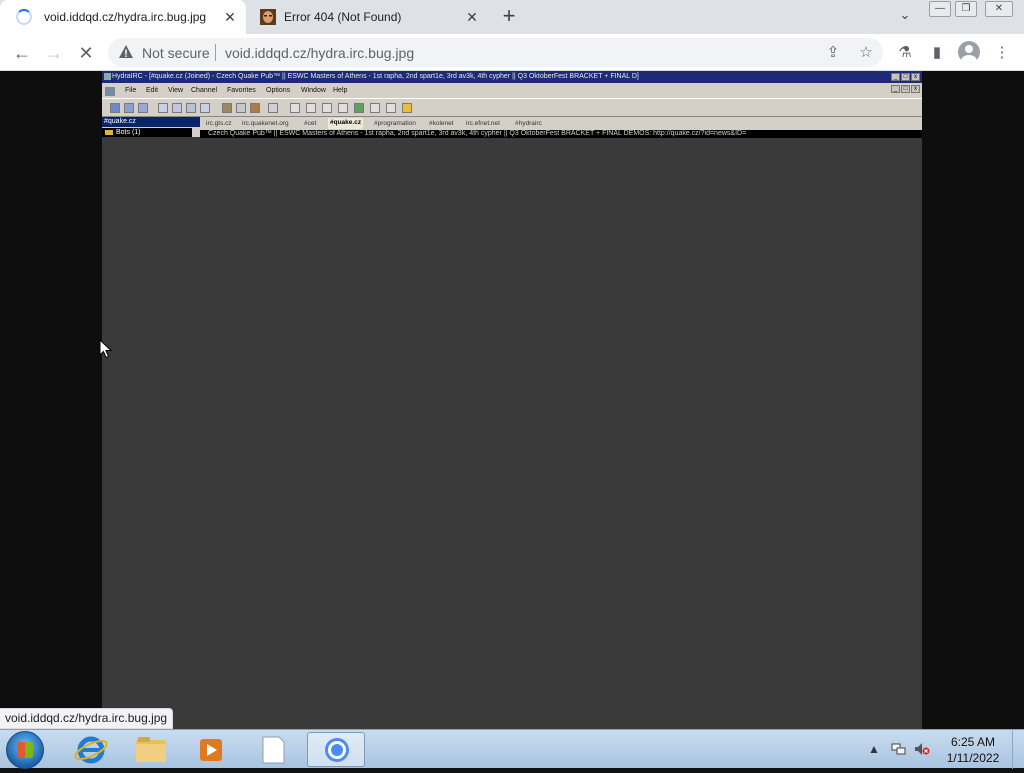  Describe the element at coordinates (922, 749) in the screenshot. I see `volume-muted-icon` at that location.